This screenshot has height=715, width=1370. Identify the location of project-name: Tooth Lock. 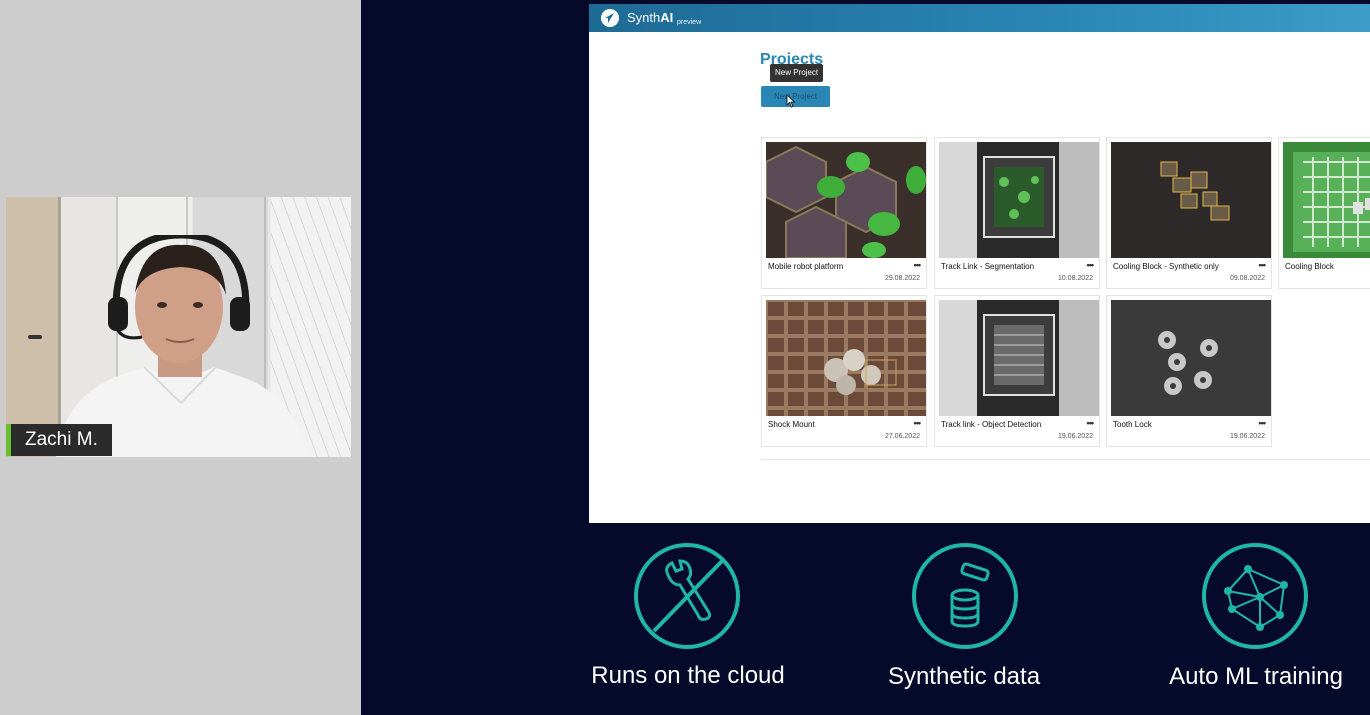
(1132, 424).